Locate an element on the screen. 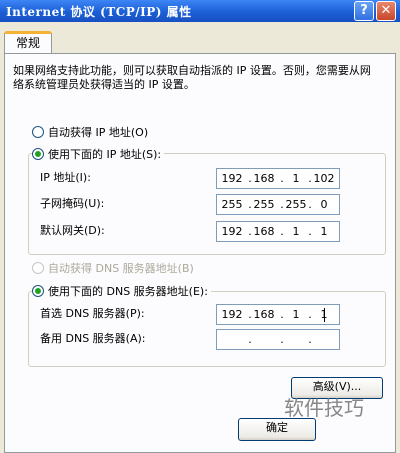 Image resolution: width=400 pixels, height=453 pixels. help-button: ? is located at coordinates (364, 11).